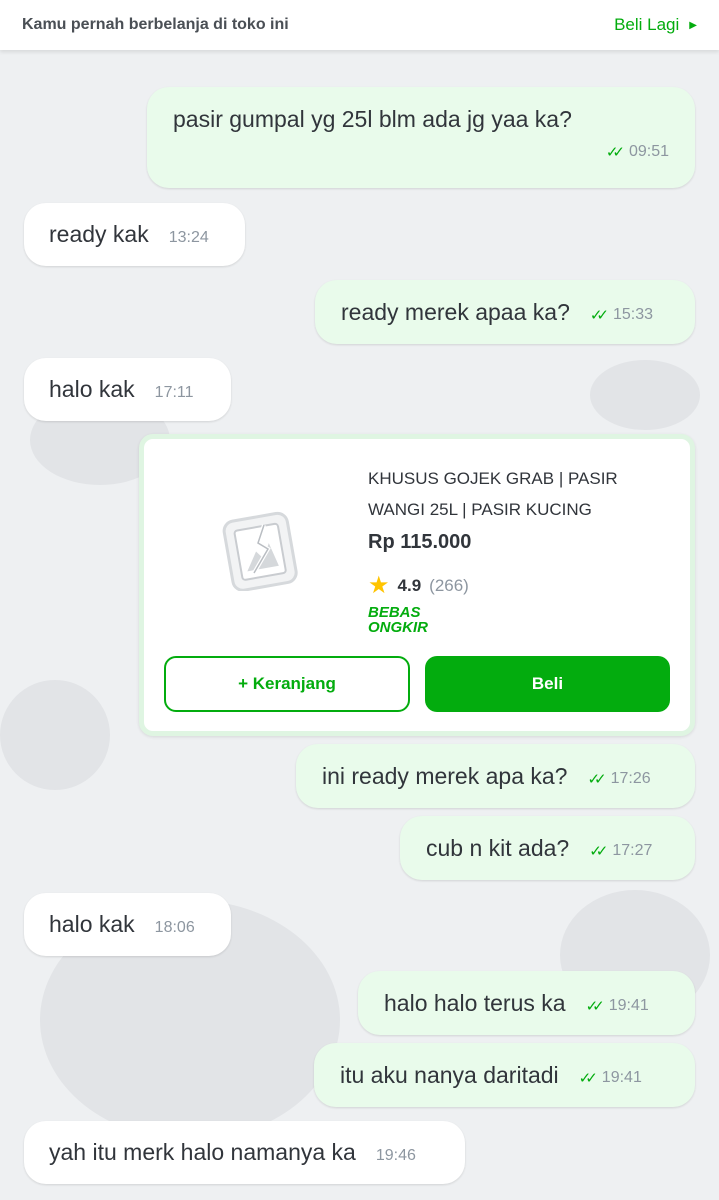 The image size is (719, 1200). Describe the element at coordinates (647, 24) in the screenshot. I see `buy-again-label: Beli Lagi` at that location.